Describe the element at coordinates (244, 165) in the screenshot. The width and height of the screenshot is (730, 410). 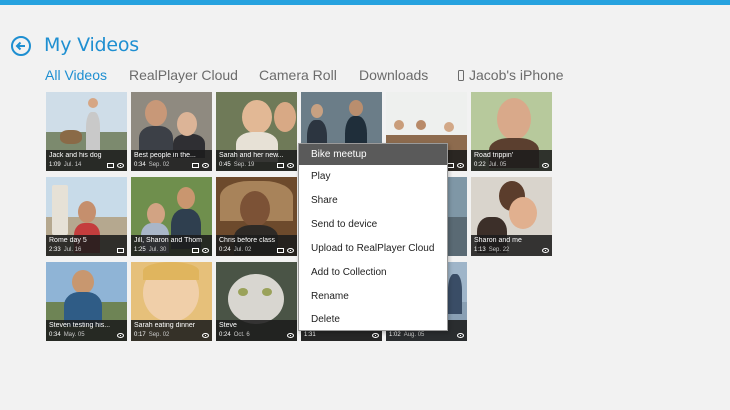
I see `video-date: Sep. 19` at that location.